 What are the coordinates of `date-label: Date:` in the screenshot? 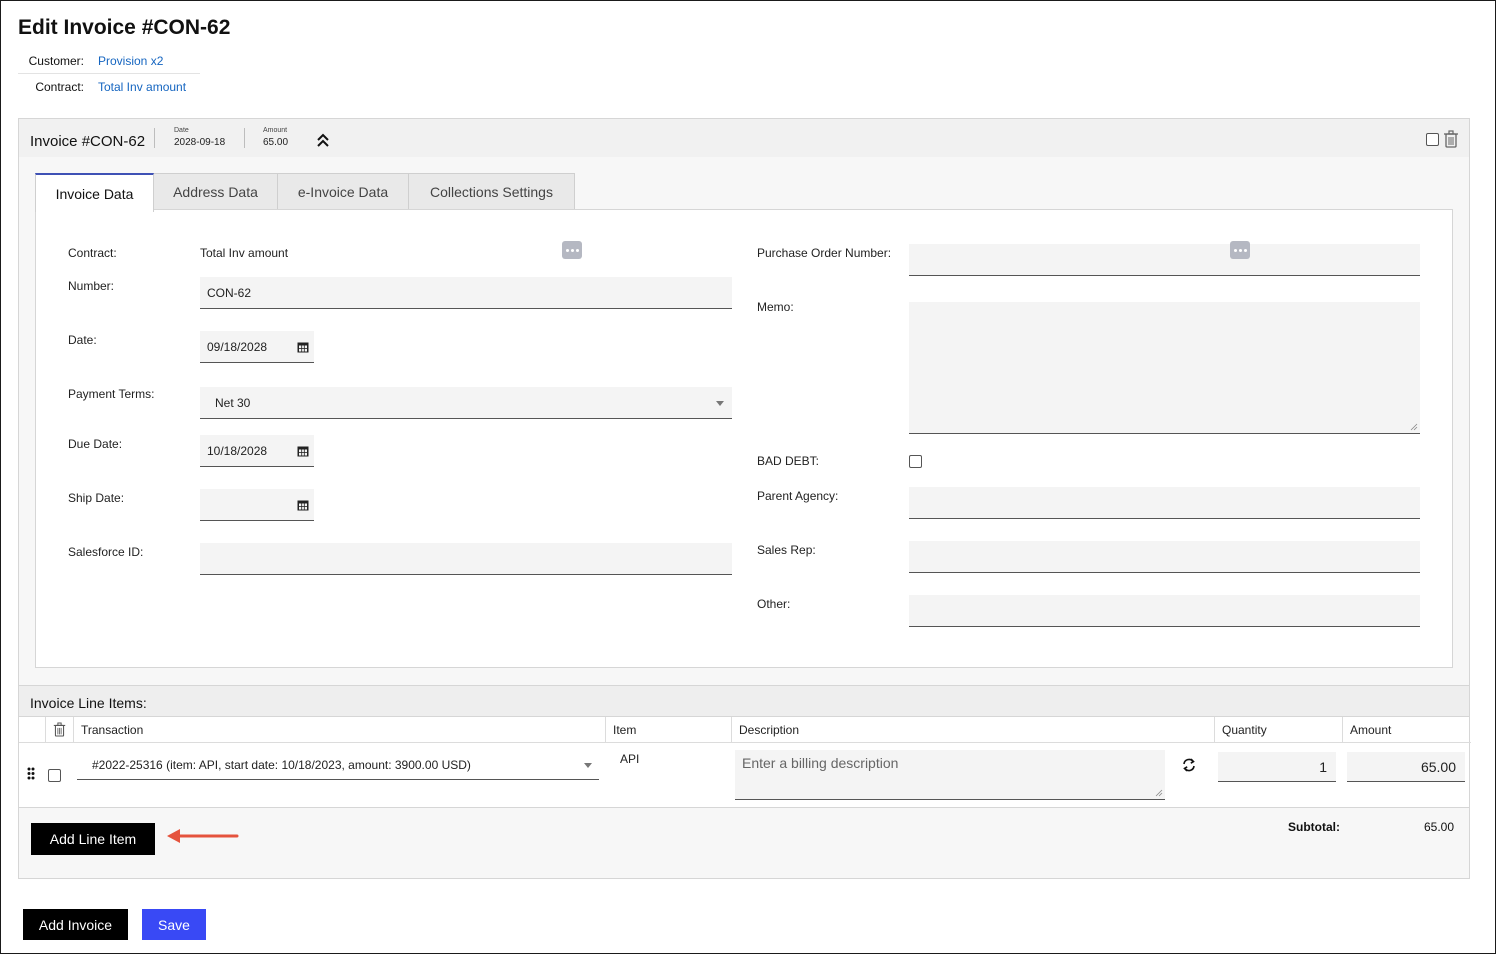 It's located at (82, 340).